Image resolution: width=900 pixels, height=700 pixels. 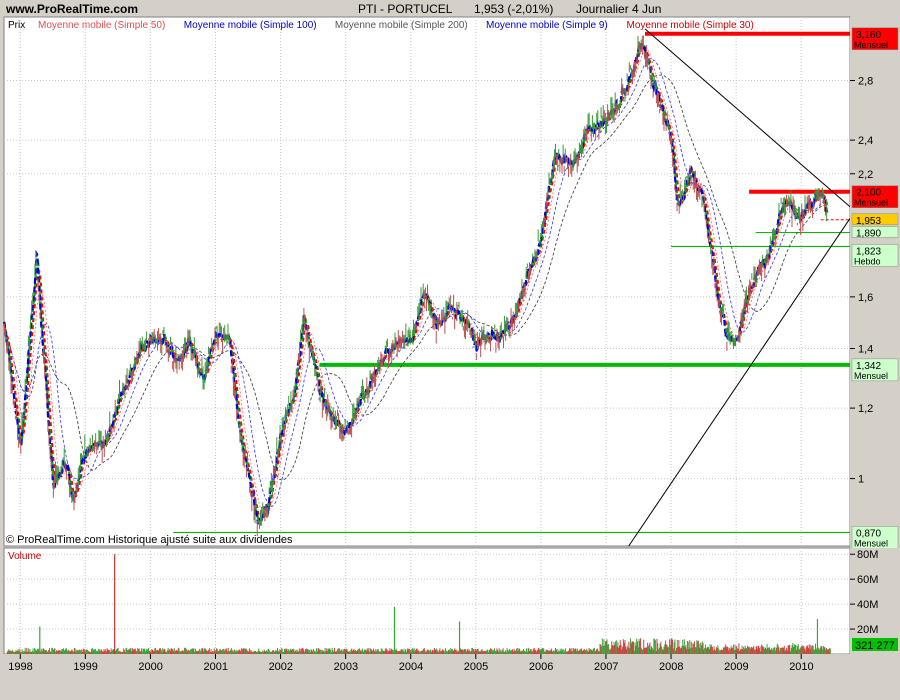 I want to click on time-tick-label: 2003, so click(x=346, y=667).